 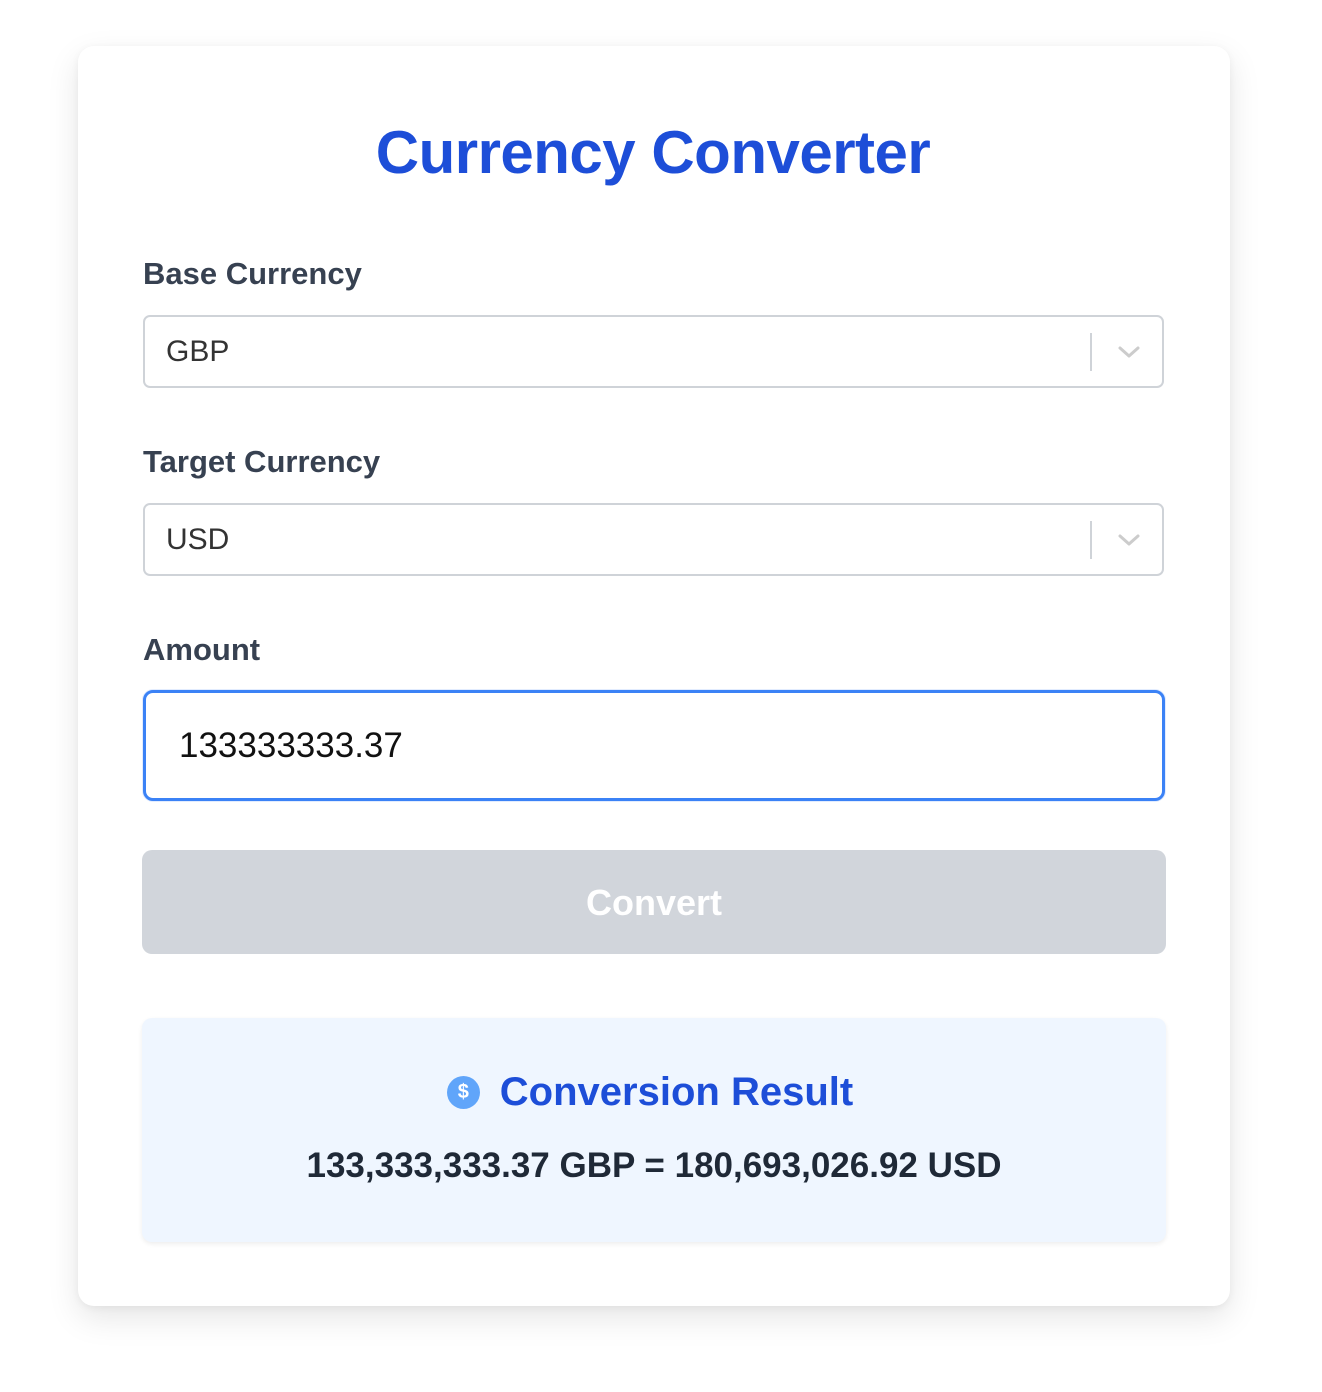 I want to click on dollar-icon: $, so click(x=463, y=1092).